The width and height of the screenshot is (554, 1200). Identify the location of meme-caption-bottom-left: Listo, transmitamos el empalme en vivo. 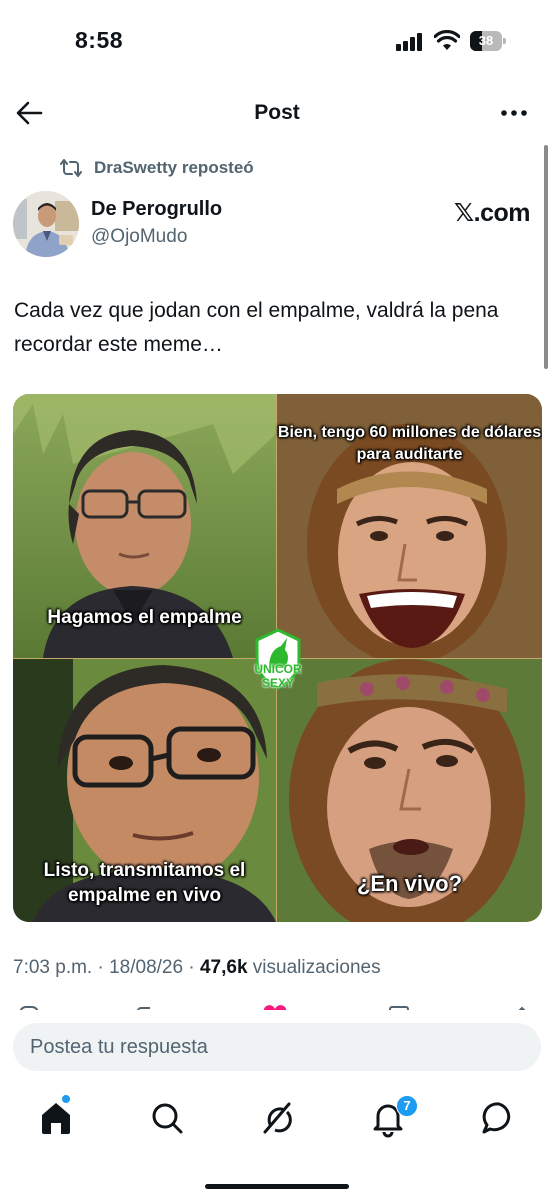
(144, 883).